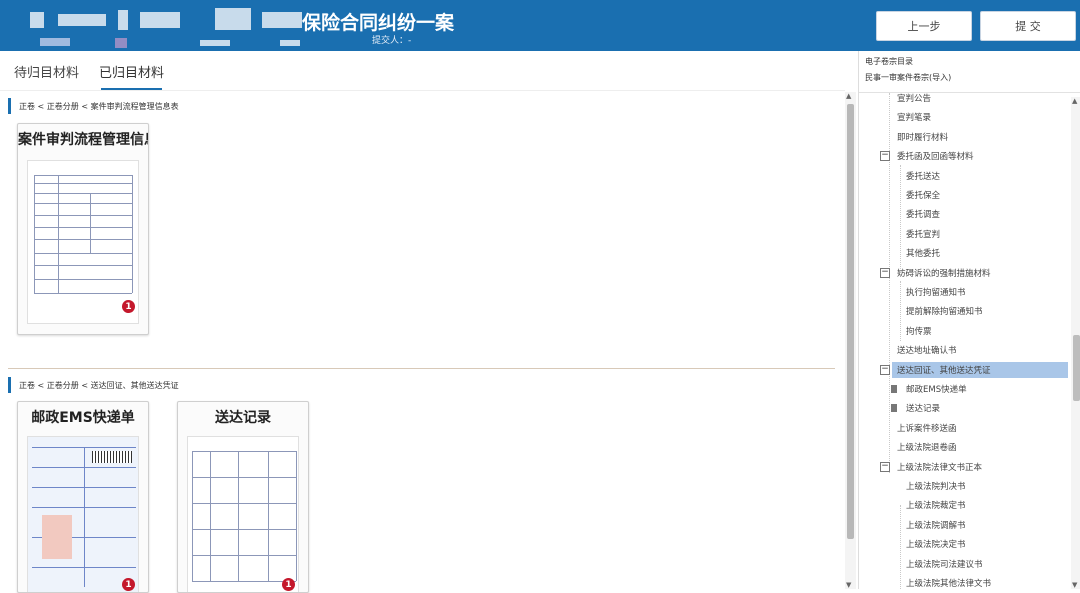 The width and height of the screenshot is (1080, 593). I want to click on tree-node-label: 执行拘留通知书, so click(936, 293).